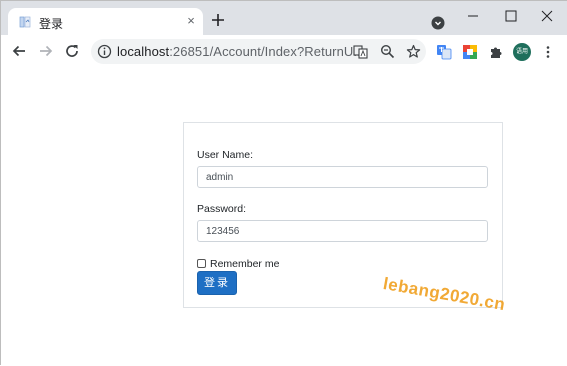 Image resolution: width=567 pixels, height=366 pixels. Describe the element at coordinates (284, 18) in the screenshot. I see `tab-strip: 登录 ×` at that location.